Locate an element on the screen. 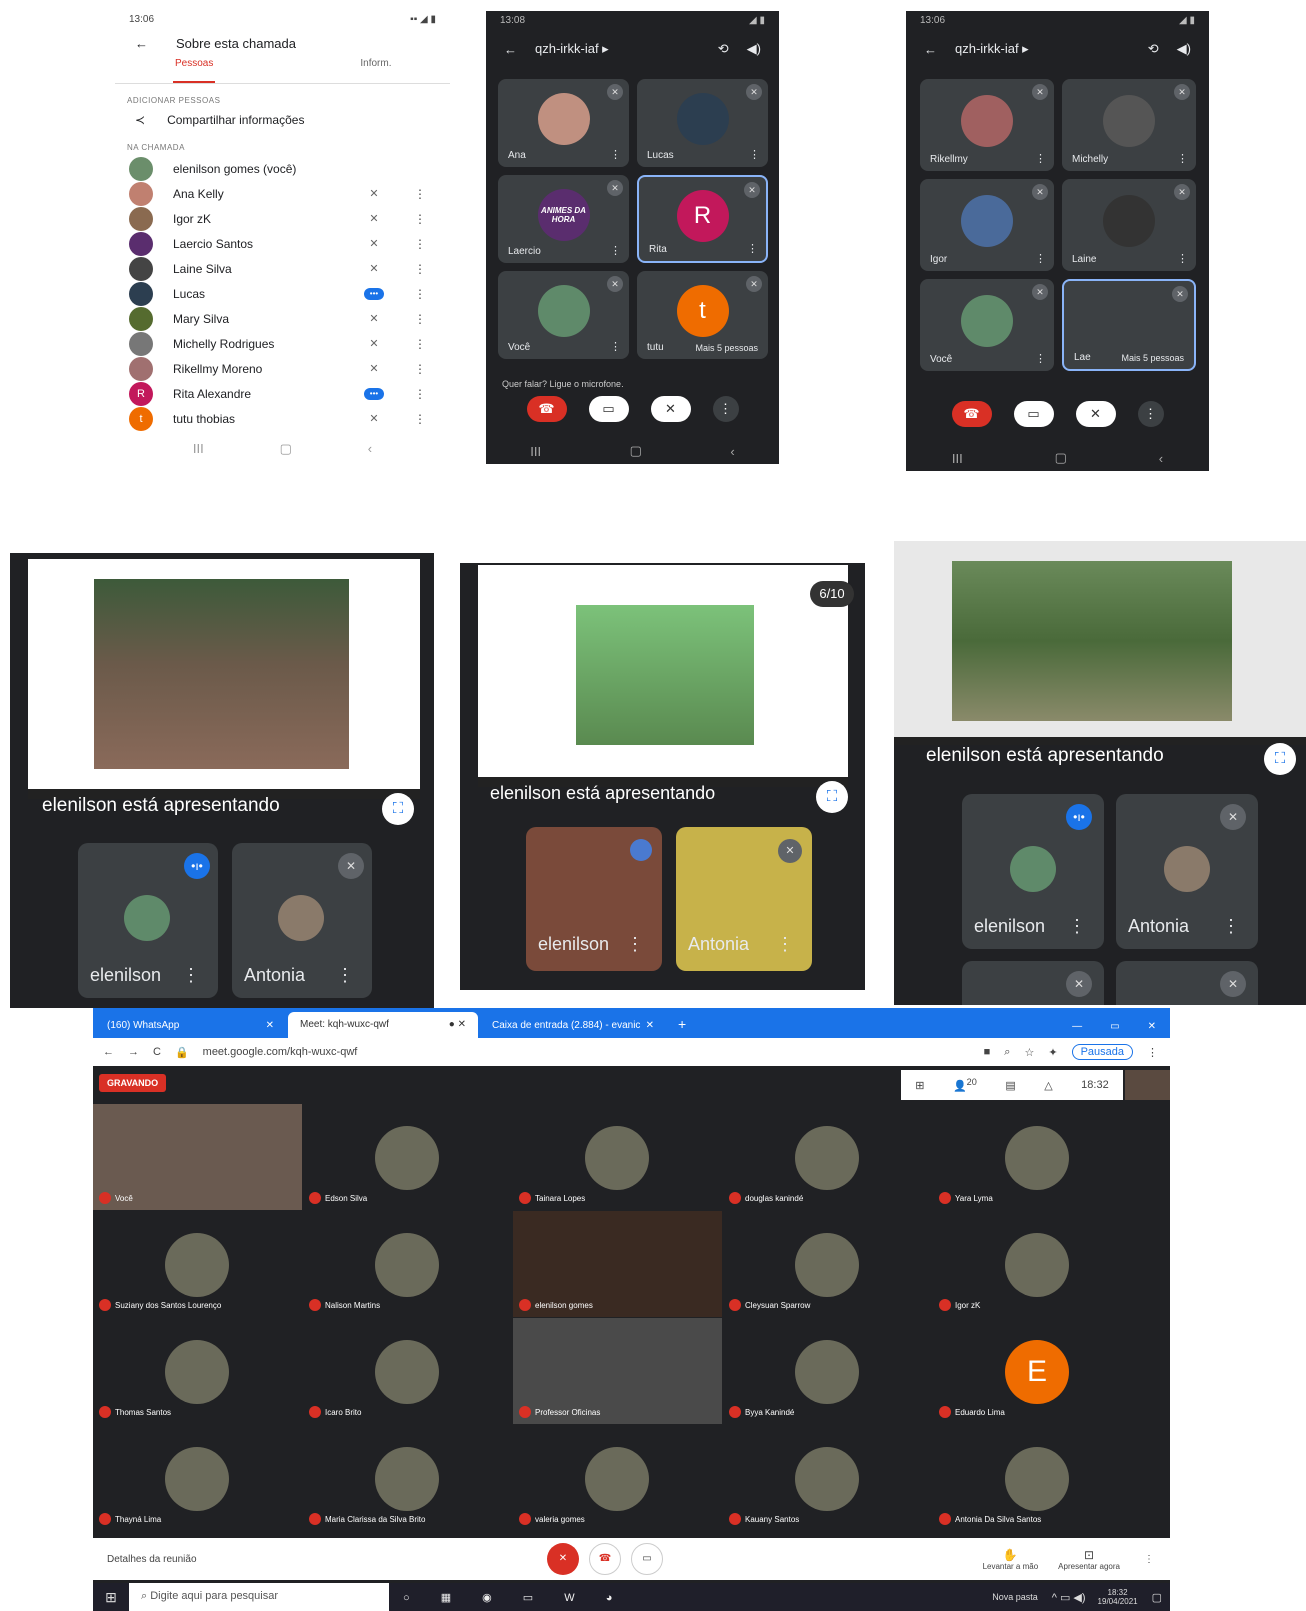 Image resolution: width=1306 pixels, height=1611 pixels. folder-label: Nova pasta is located at coordinates (1015, 1597).